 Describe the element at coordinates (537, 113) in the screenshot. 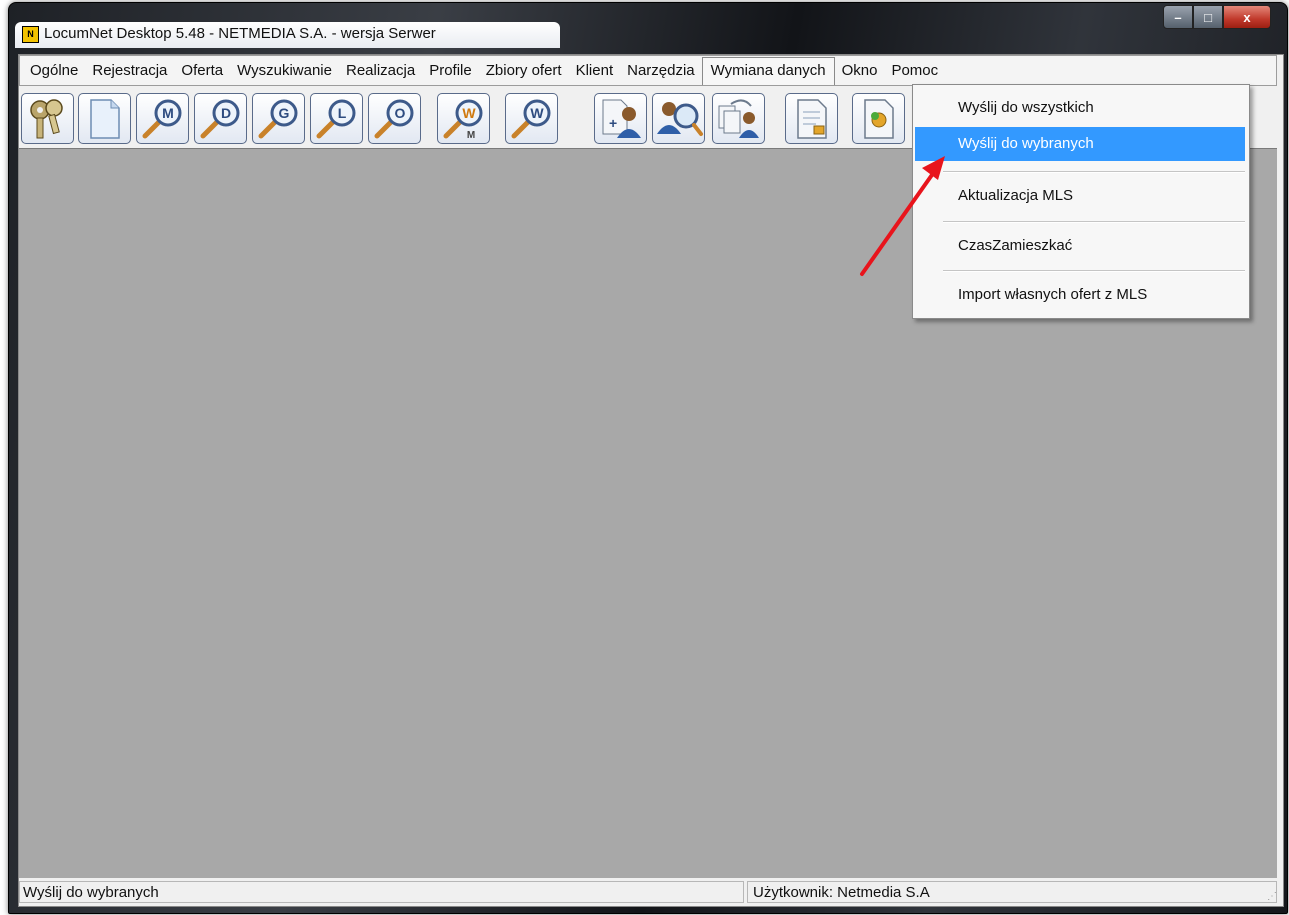

I see `search-w-letter: W` at that location.